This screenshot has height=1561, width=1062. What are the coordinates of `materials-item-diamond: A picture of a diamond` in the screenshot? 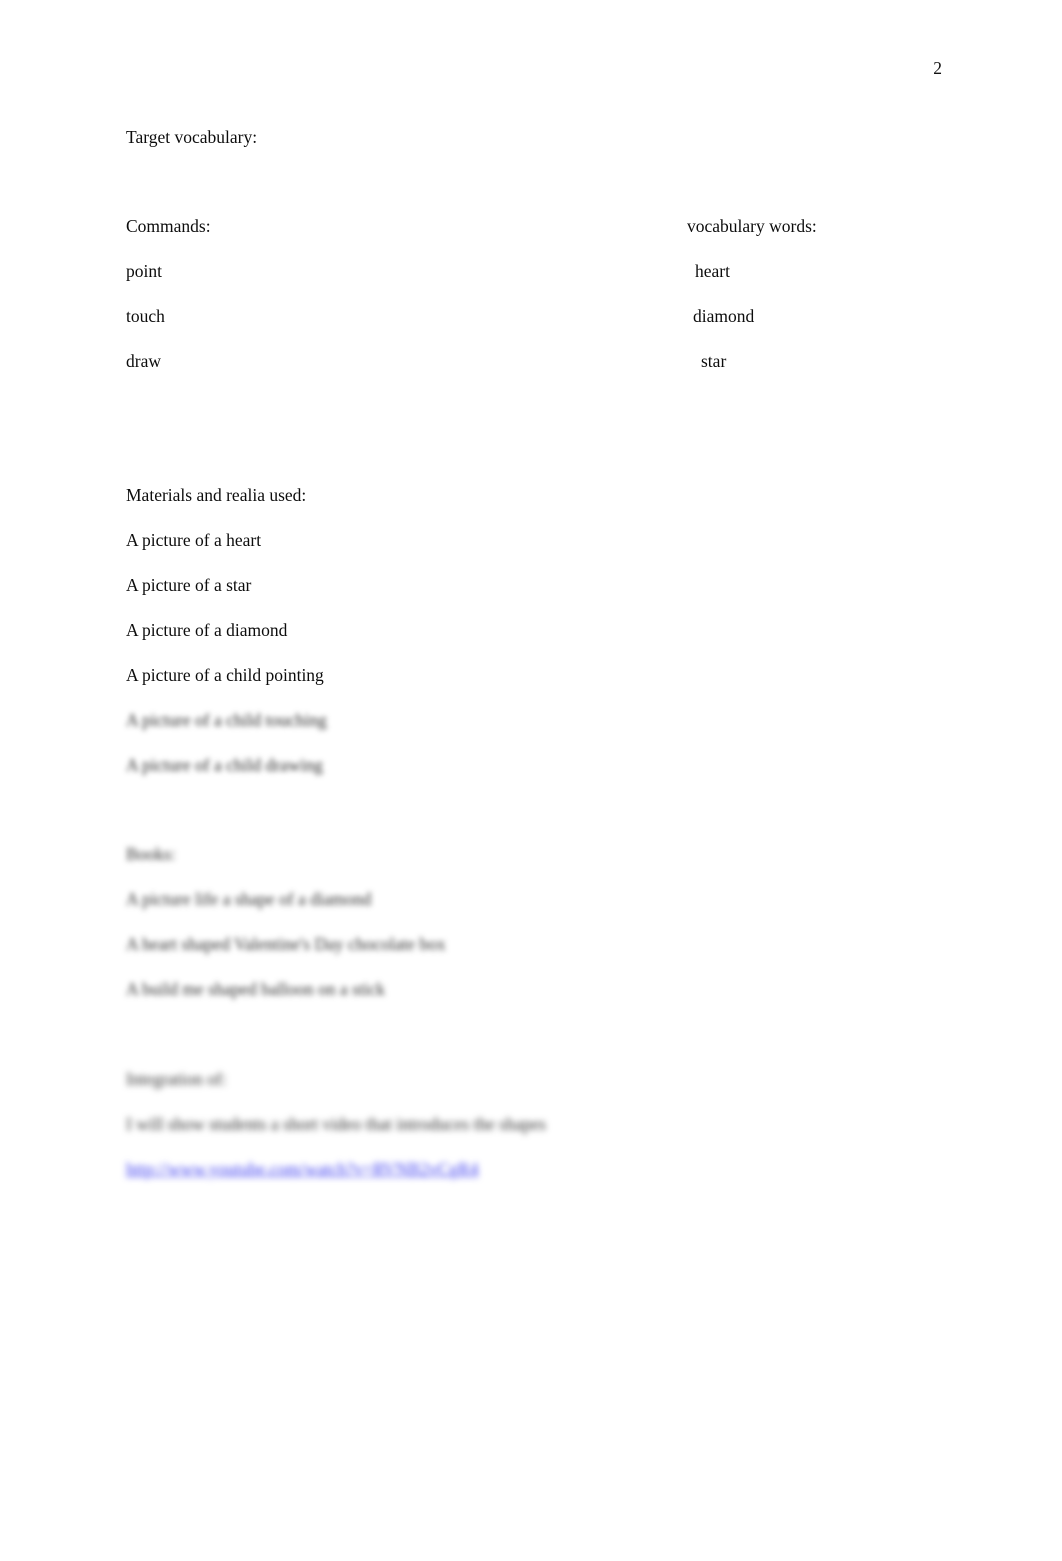 It's located at (207, 630).